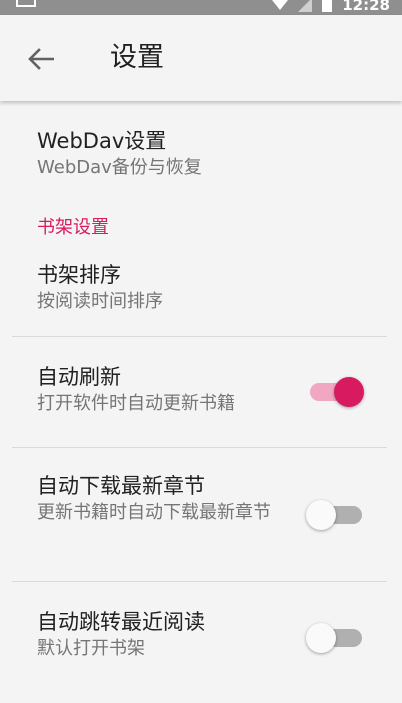 The height and width of the screenshot is (703, 402). Describe the element at coordinates (137, 57) in the screenshot. I see `page-title: 设置` at that location.